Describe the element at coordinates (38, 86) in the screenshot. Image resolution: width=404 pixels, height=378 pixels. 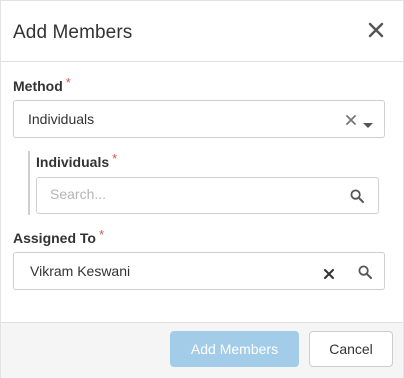
I see `method-label-text: Method` at that location.